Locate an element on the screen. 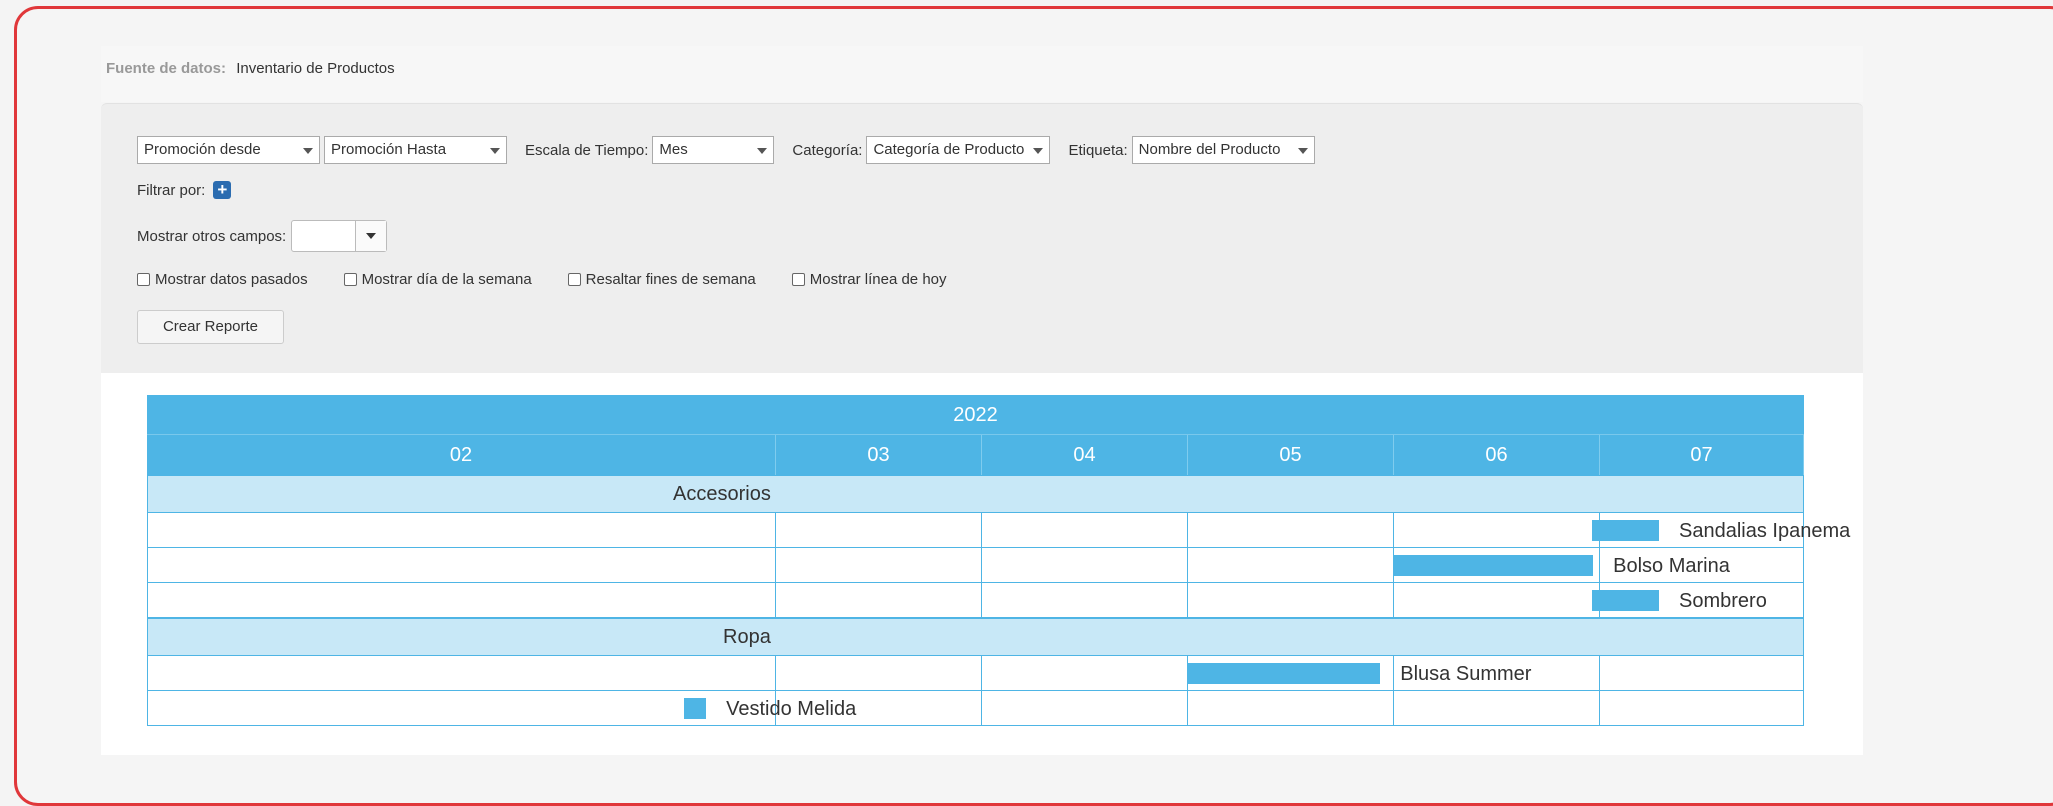  tag-label: Etiqueta: is located at coordinates (1098, 150).